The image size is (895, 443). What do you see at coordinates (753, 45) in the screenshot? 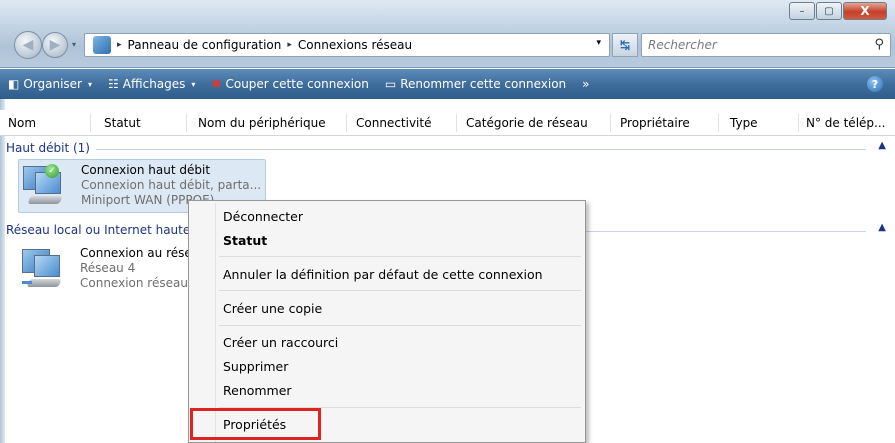
I see `search-input` at bounding box center [753, 45].